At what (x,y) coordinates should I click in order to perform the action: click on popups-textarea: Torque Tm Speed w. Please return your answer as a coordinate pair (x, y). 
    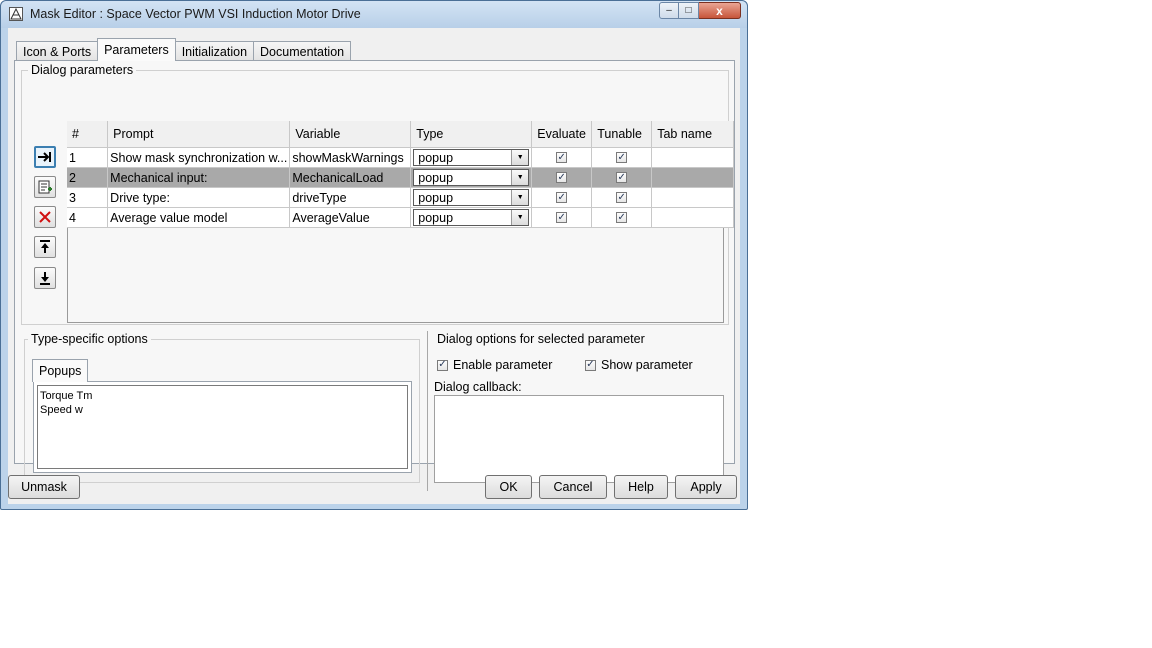
    Looking at the image, I should click on (222, 427).